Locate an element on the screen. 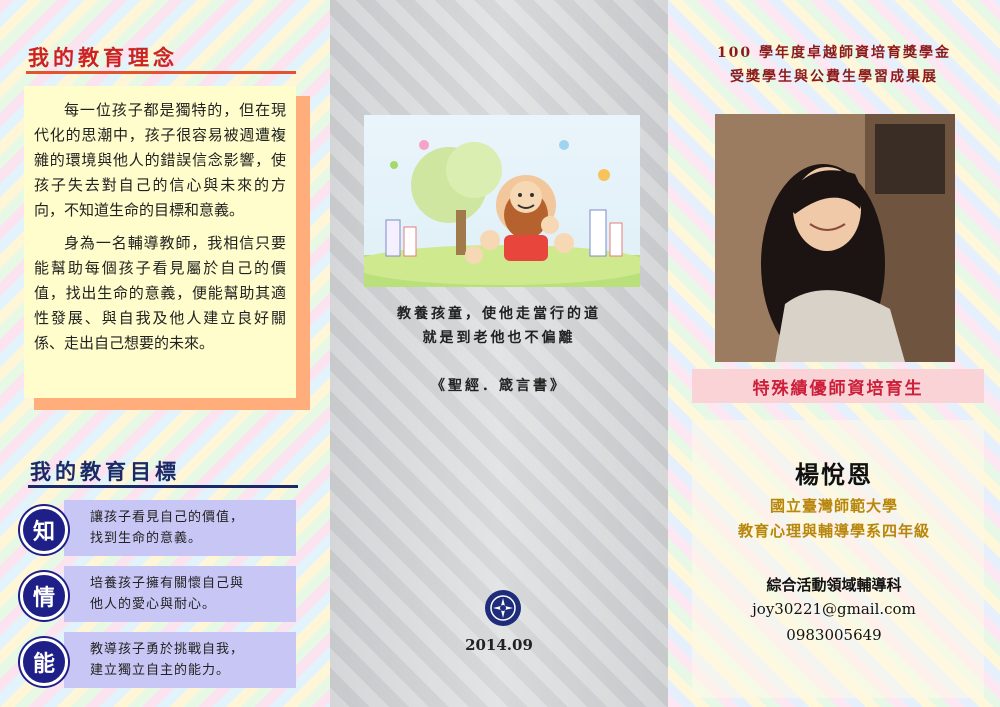  department-name: 教育心理與輔導學系四年級 is located at coordinates (833, 531).